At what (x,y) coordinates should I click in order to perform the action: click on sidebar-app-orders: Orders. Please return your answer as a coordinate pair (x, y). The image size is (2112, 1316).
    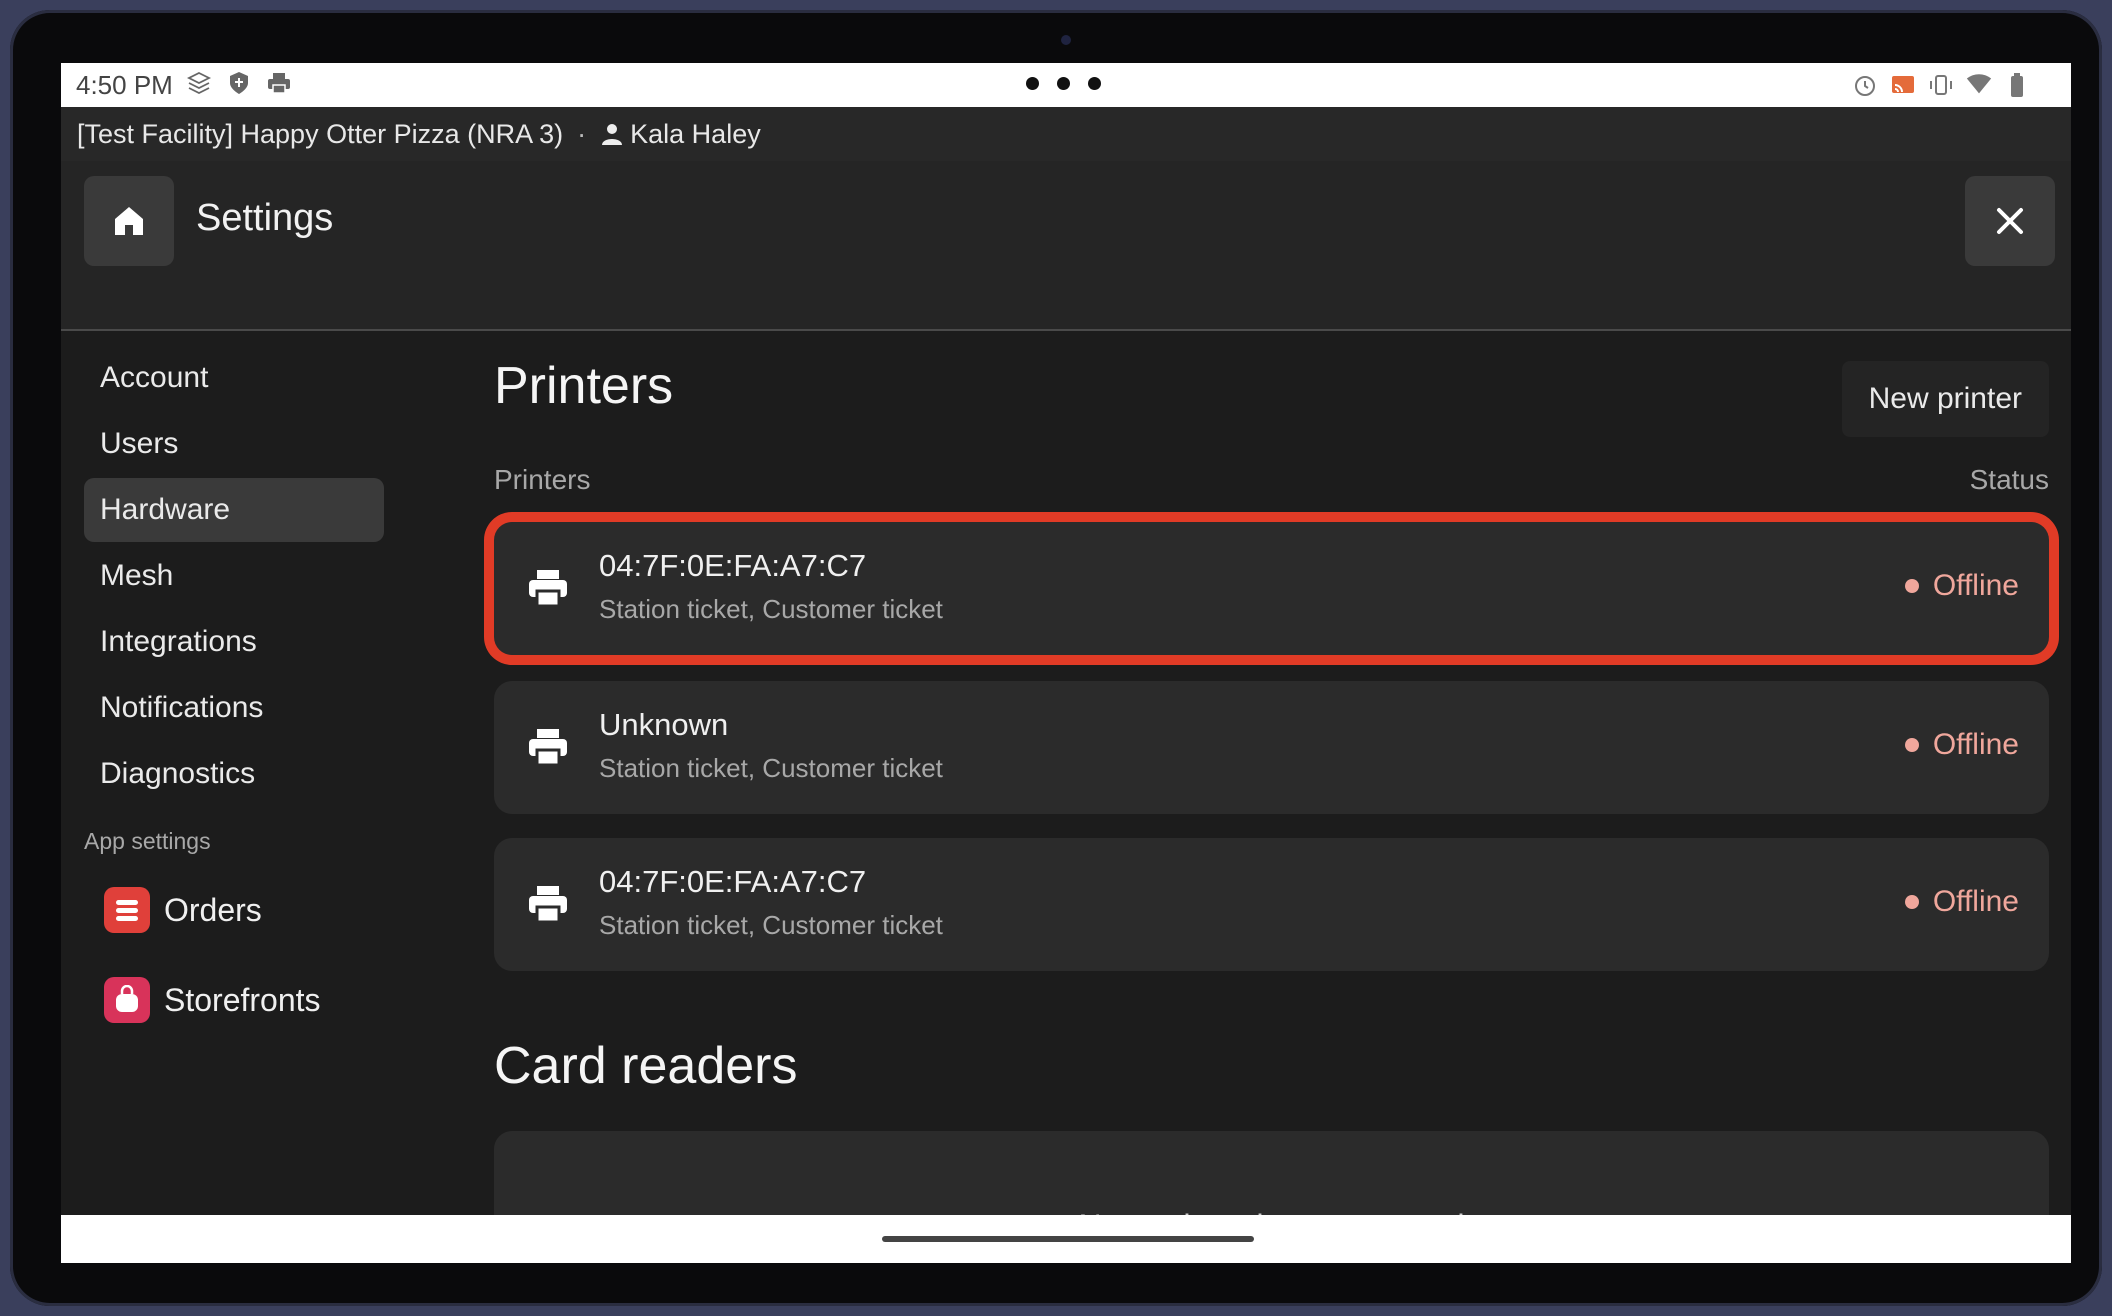
    Looking at the image, I should click on (234, 910).